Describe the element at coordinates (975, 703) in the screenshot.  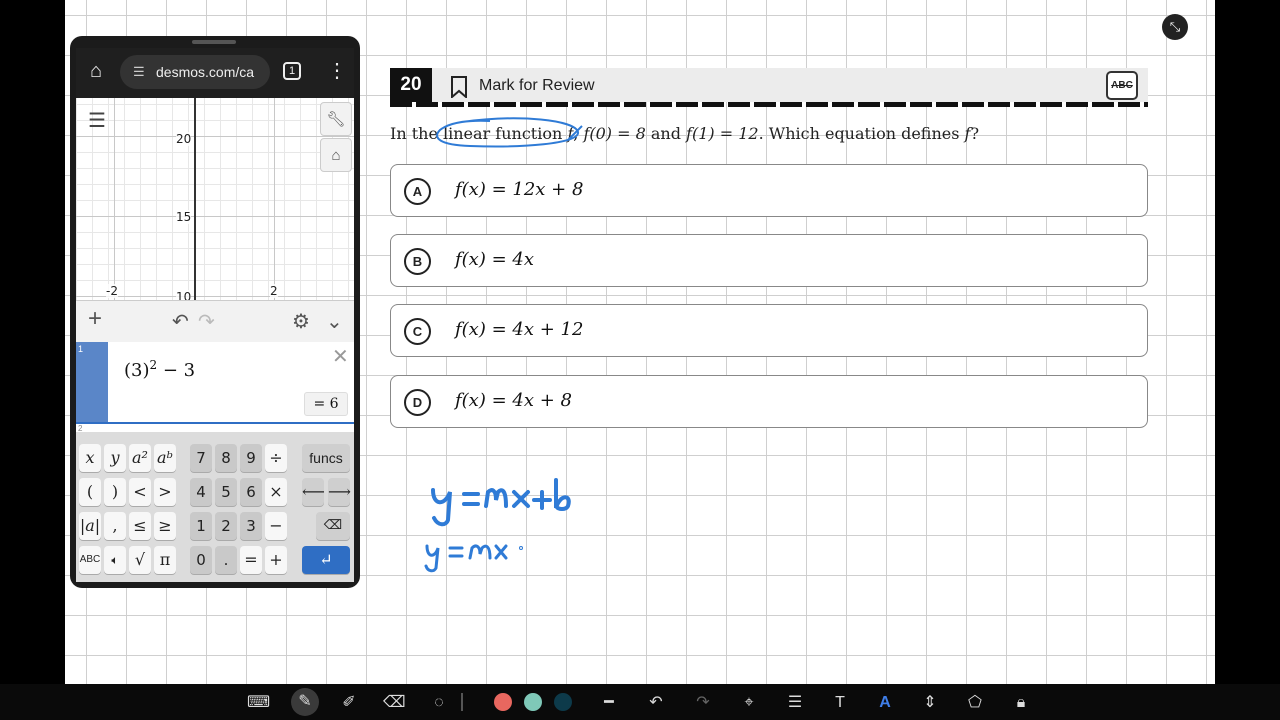
I see `shapes-icon: ⬠` at that location.